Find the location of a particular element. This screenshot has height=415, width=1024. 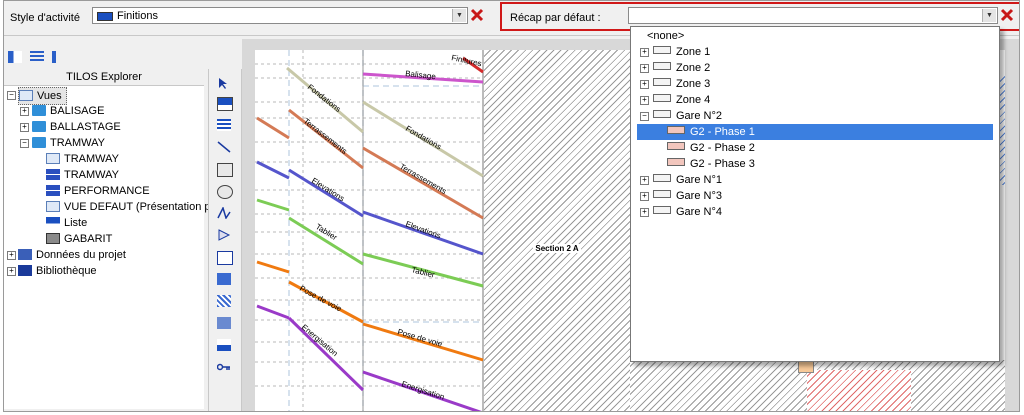

label-energisation-1: Energisation is located at coordinates (320, 340).